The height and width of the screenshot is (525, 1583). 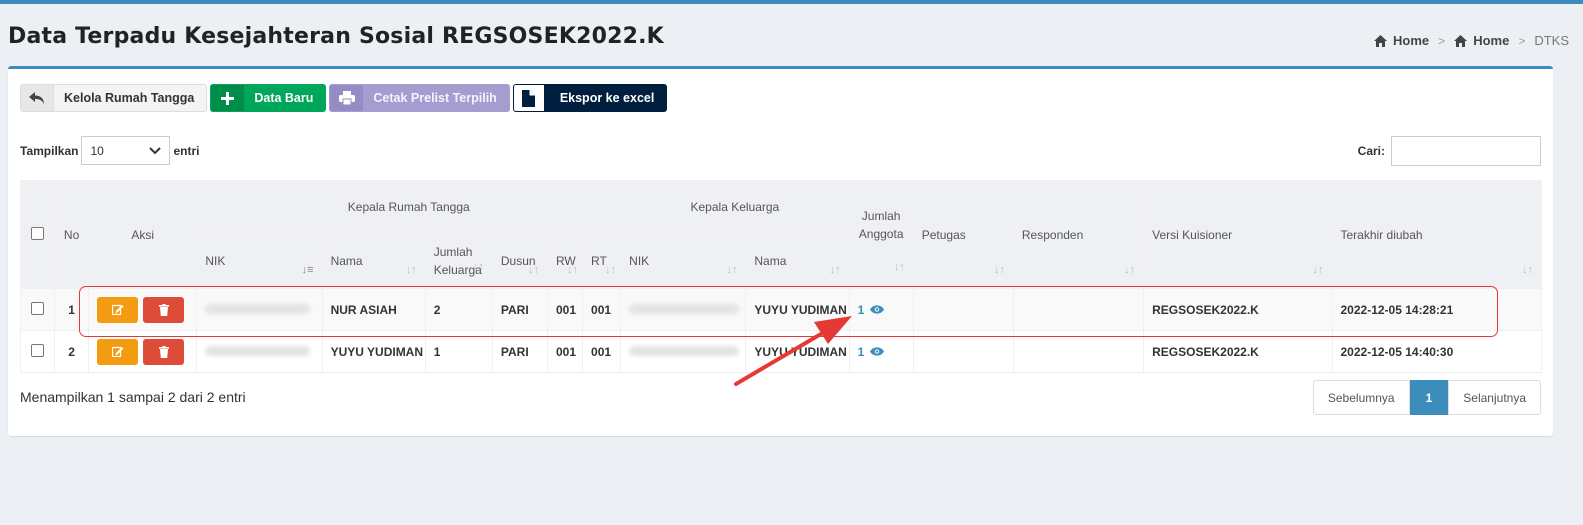 What do you see at coordinates (797, 260) in the screenshot?
I see `th-kk-nama: Nama ↓↑` at bounding box center [797, 260].